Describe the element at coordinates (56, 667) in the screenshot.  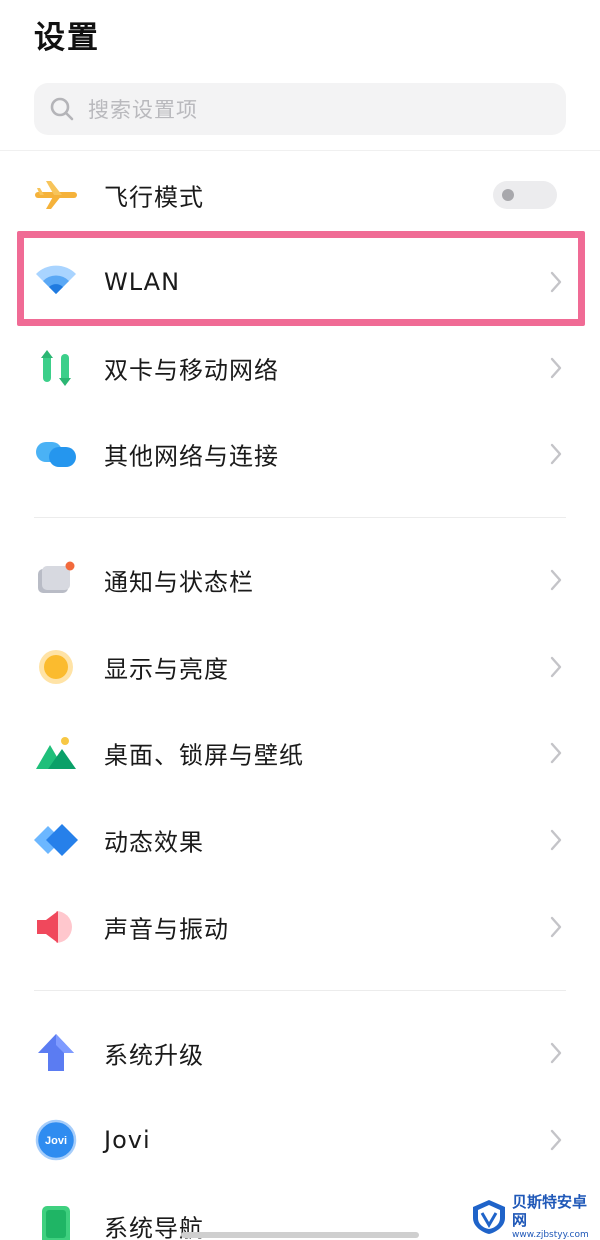
I see `brightness-icon` at that location.